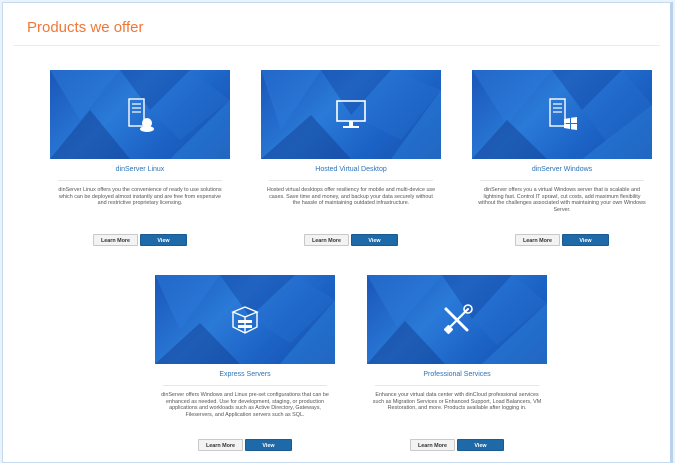  What do you see at coordinates (140, 170) in the screenshot?
I see `card-title: dinServer Linux` at bounding box center [140, 170].